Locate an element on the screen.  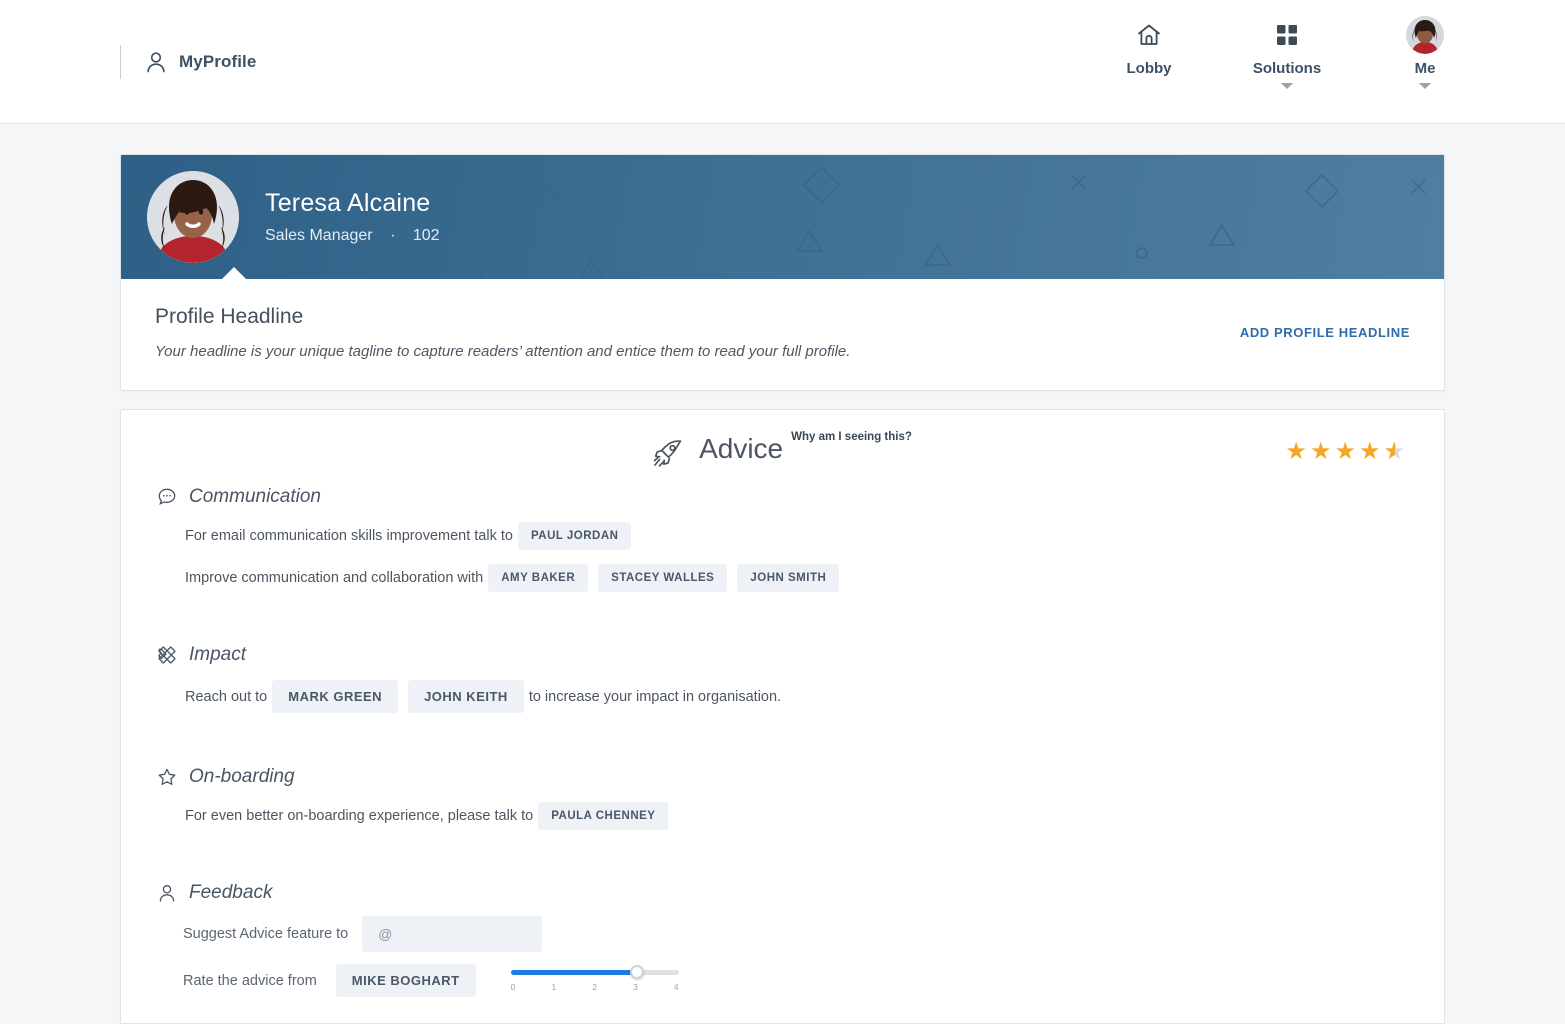
brand-label: MyProfile is located at coordinates (218, 61).